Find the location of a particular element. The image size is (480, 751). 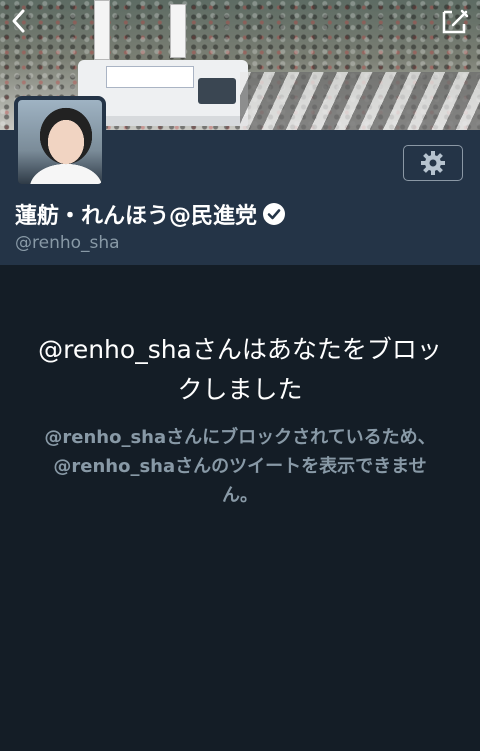

profile-handle: @renho_sha is located at coordinates (67, 243).